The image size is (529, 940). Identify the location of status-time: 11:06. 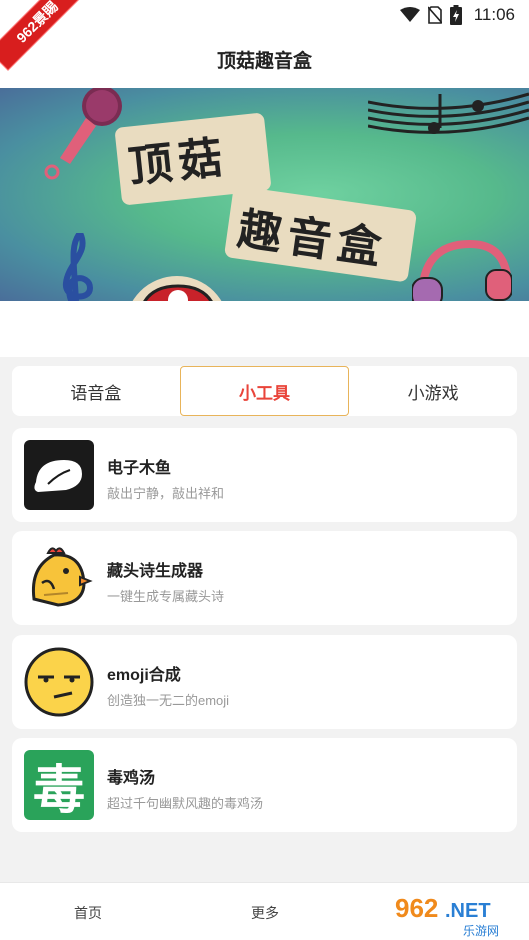
(494, 14).